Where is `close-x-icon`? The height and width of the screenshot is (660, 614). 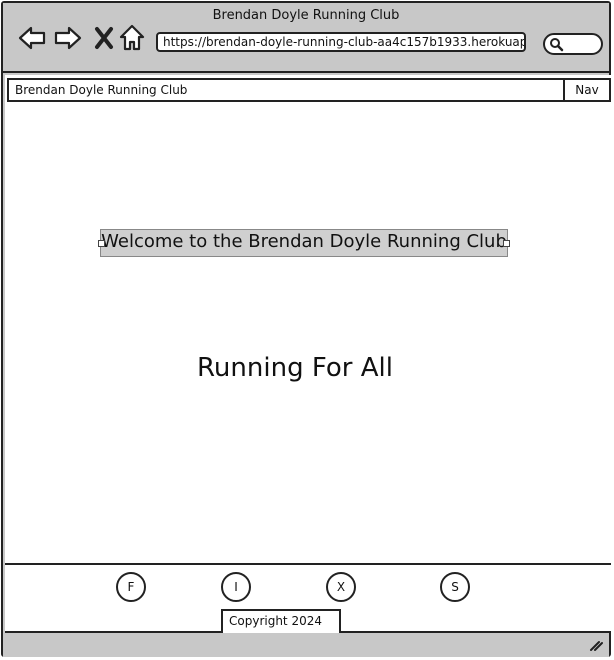
close-x-icon is located at coordinates (104, 38).